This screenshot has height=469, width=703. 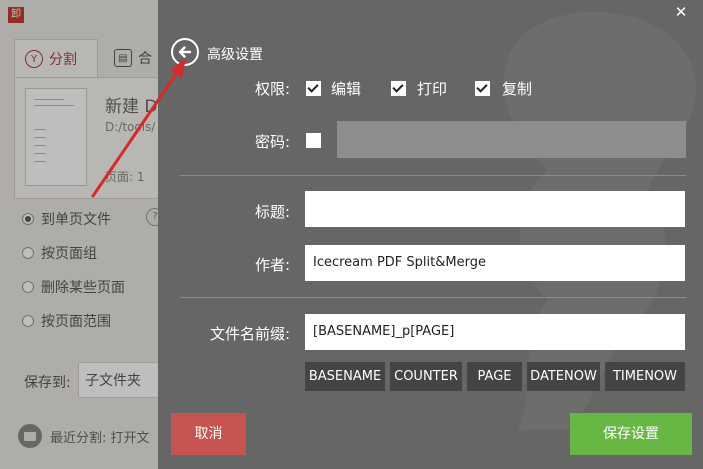 What do you see at coordinates (272, 142) in the screenshot?
I see `password-label: 密码:` at bounding box center [272, 142].